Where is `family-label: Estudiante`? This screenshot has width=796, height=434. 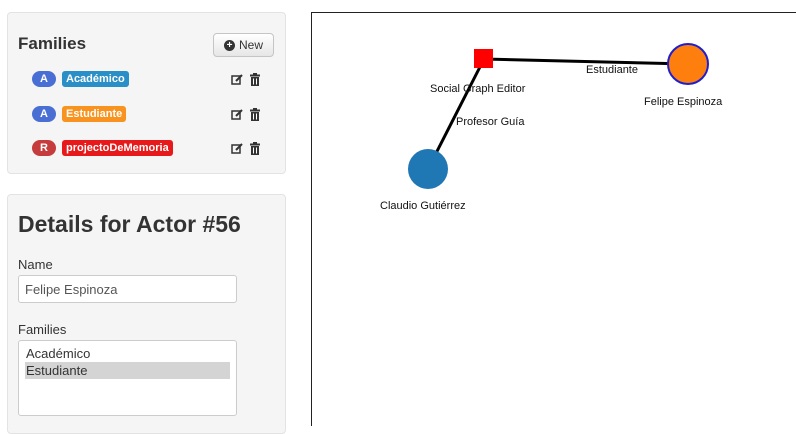
family-label: Estudiante is located at coordinates (94, 114).